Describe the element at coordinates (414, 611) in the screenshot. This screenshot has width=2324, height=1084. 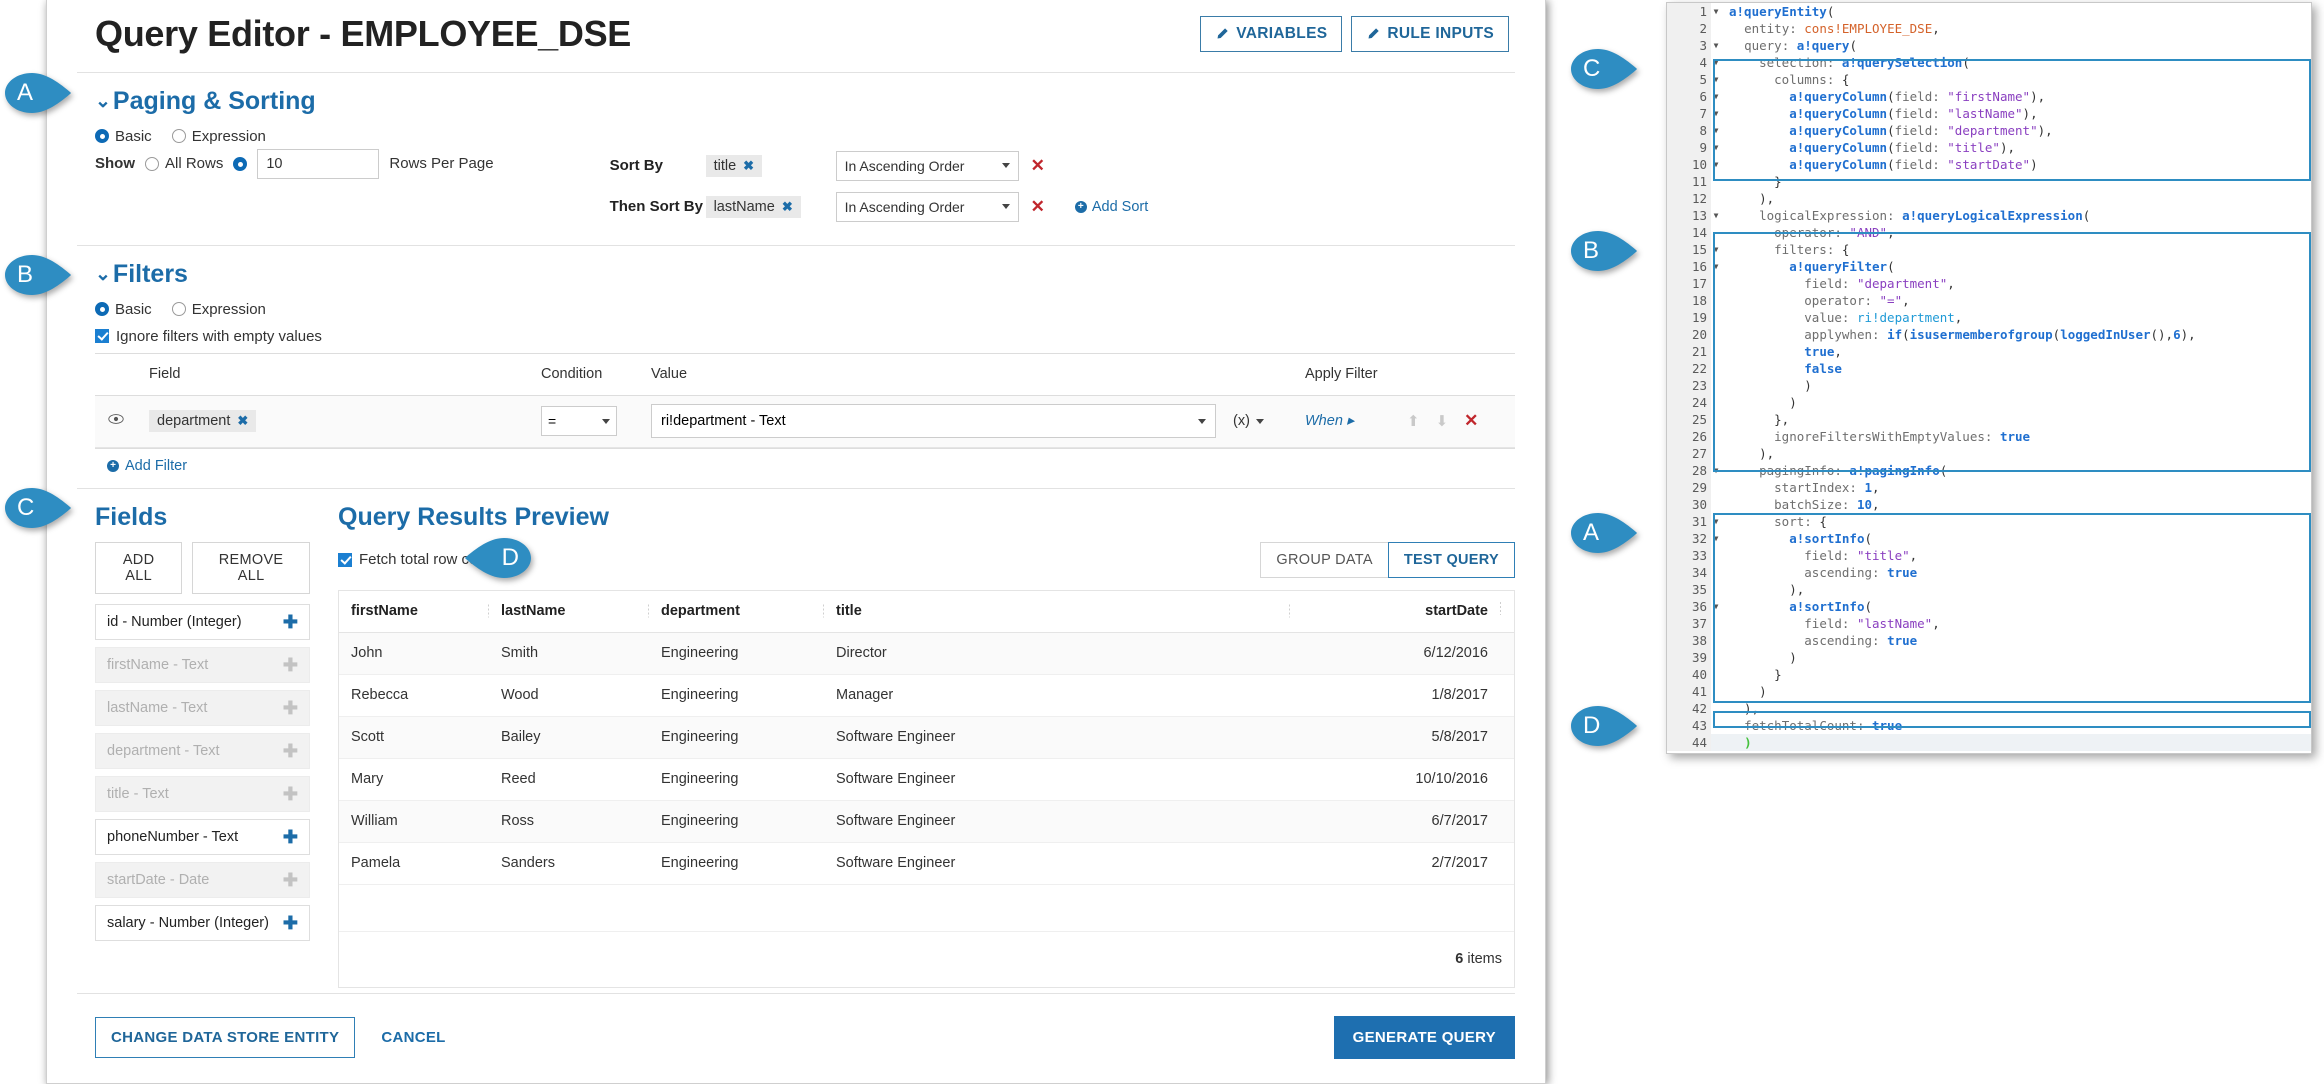
I see `results-column-header: firstName` at that location.